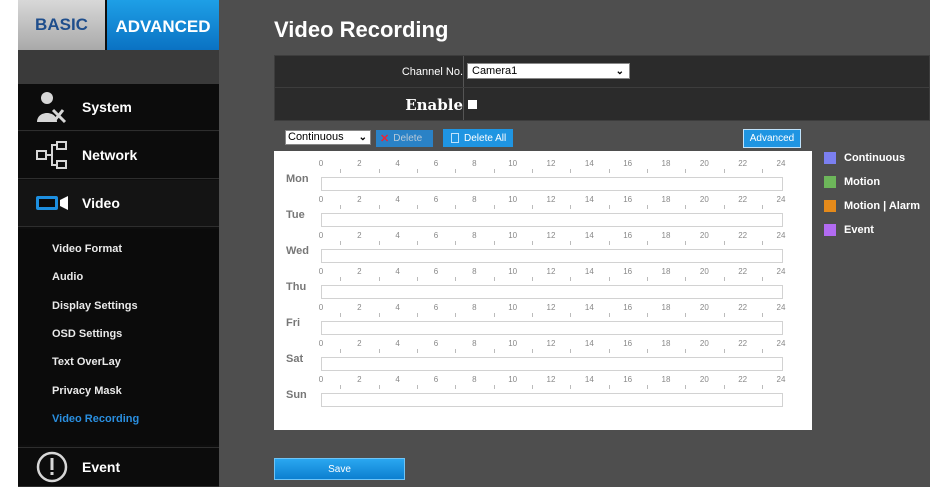 The height and width of the screenshot is (487, 934). What do you see at coordinates (118, 155) in the screenshot?
I see `nav-item-network: Network` at bounding box center [118, 155].